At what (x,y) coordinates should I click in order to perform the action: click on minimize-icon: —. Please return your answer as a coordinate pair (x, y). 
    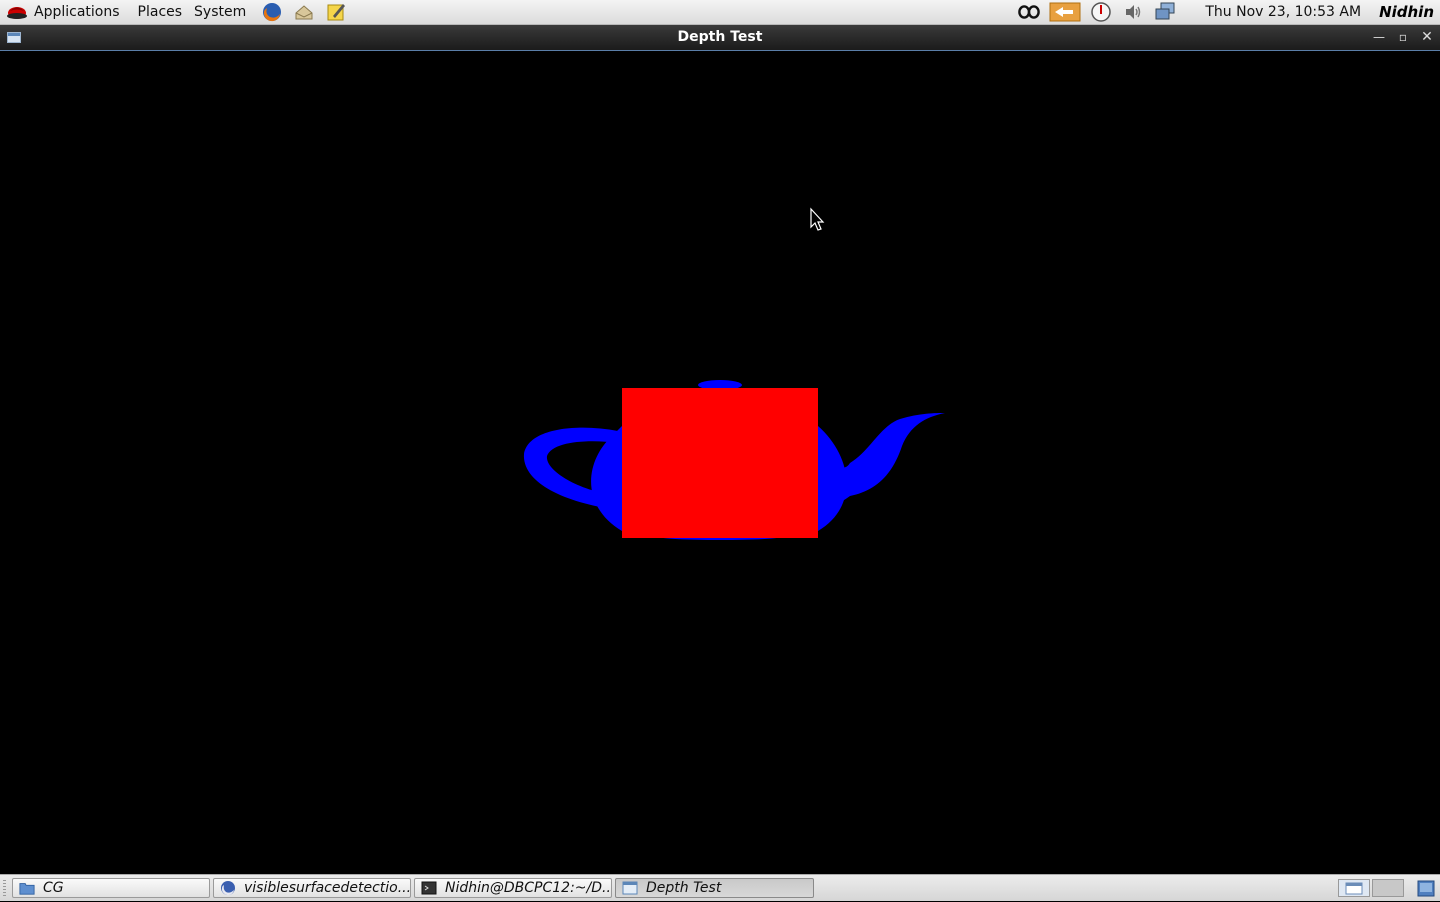
    Looking at the image, I should click on (1379, 37).